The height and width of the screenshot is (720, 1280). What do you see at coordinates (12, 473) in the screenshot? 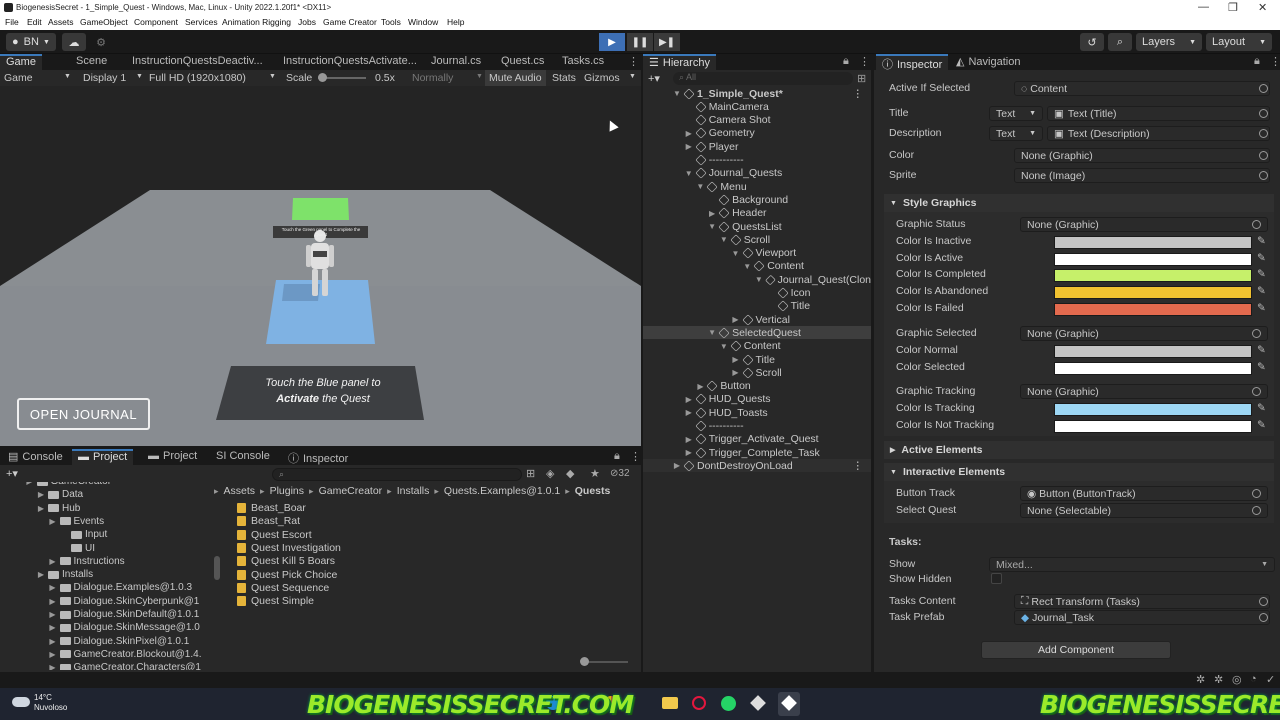
I see `add-icon: +▾` at bounding box center [12, 473].